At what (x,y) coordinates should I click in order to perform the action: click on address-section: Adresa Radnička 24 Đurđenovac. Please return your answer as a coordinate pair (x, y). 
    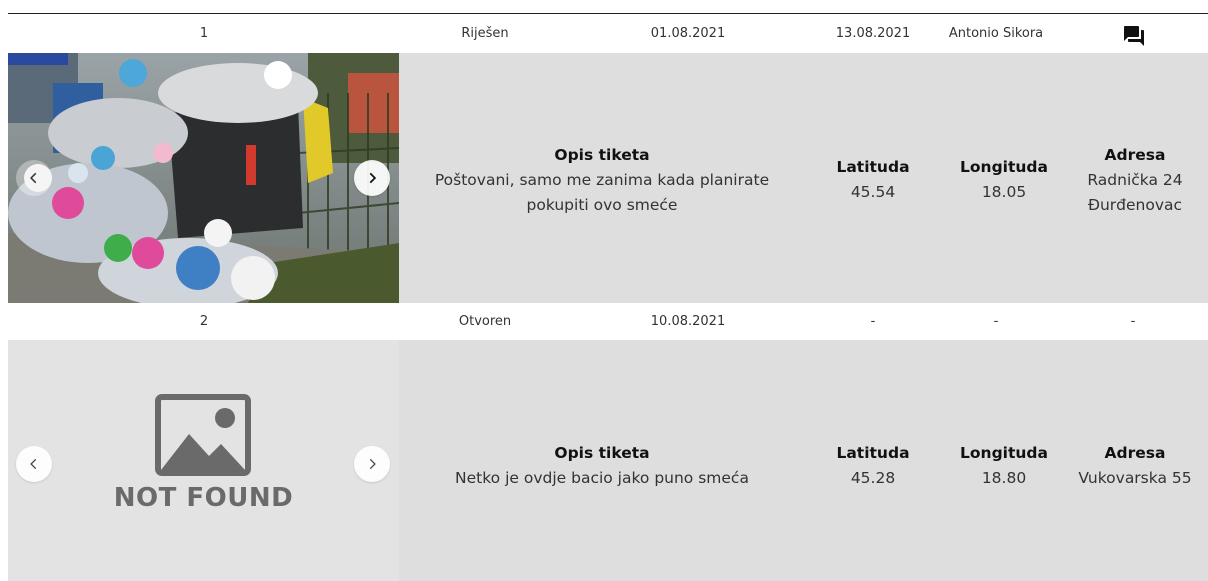
    Looking at the image, I should click on (1135, 180).